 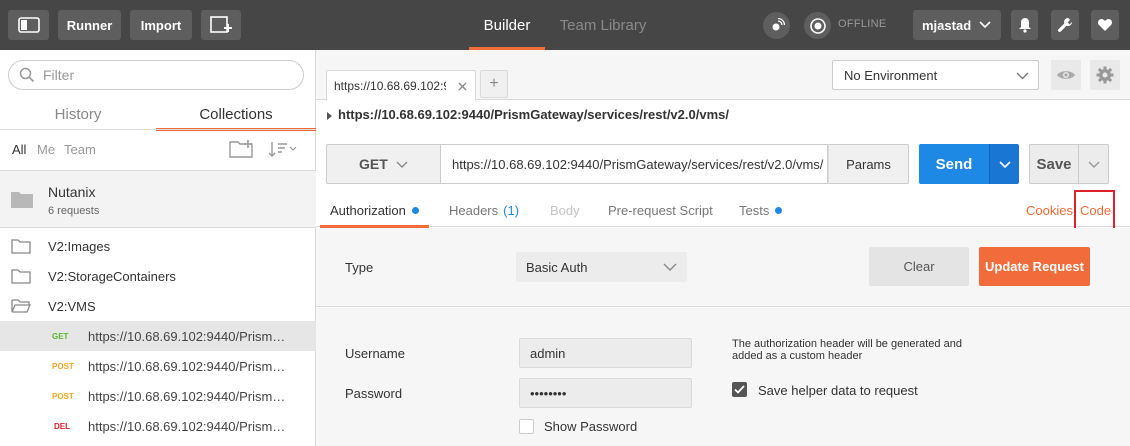 I want to click on folder-label: V2:Images, so click(x=79, y=246).